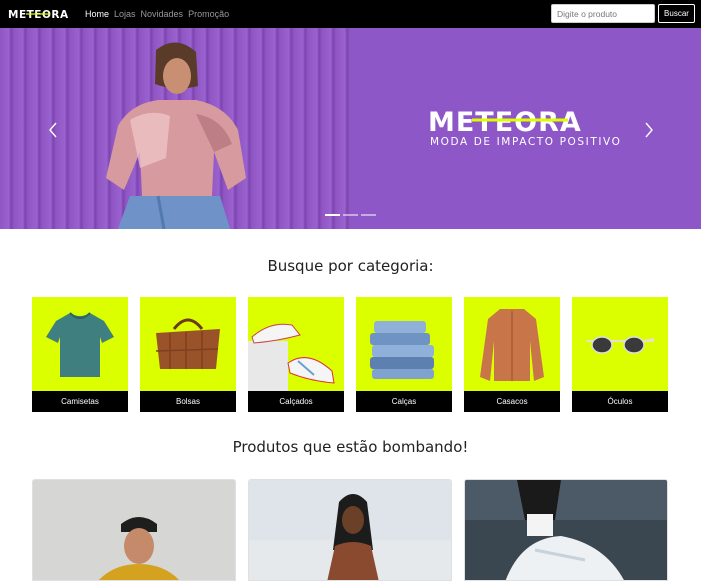 The image size is (701, 581). What do you see at coordinates (97, 14) in the screenshot?
I see `nav-link-home: Home` at bounding box center [97, 14].